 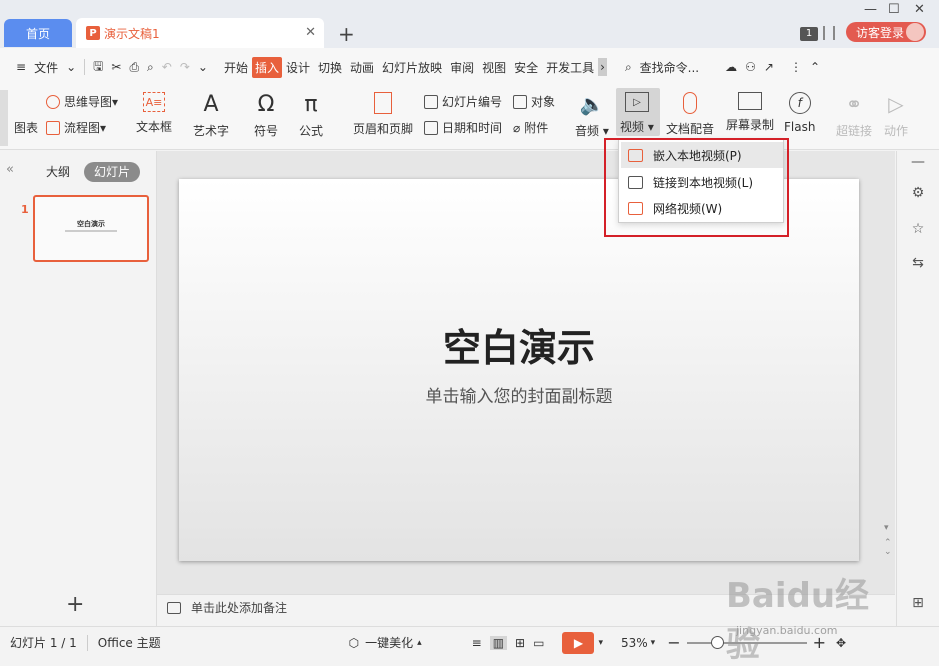 What do you see at coordinates (129, 642) in the screenshot?
I see `theme-name: Office 主题` at bounding box center [129, 642].